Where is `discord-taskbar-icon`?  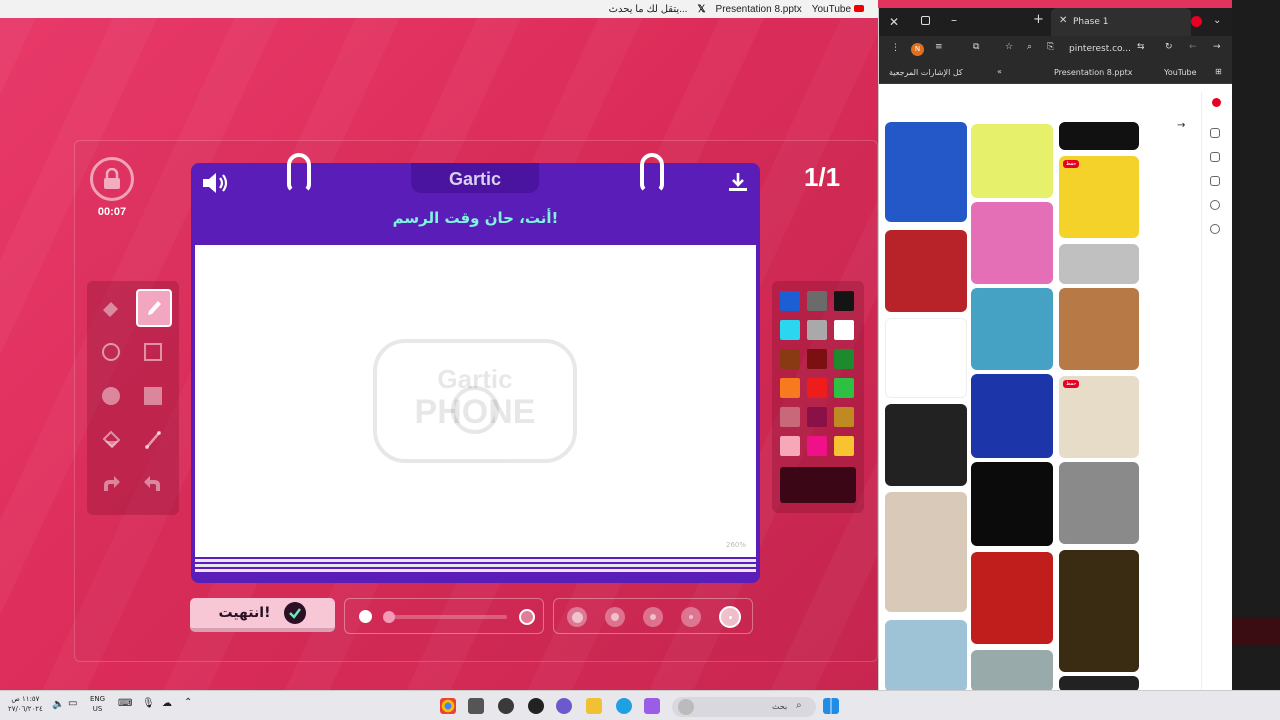 discord-taskbar-icon is located at coordinates (564, 706).